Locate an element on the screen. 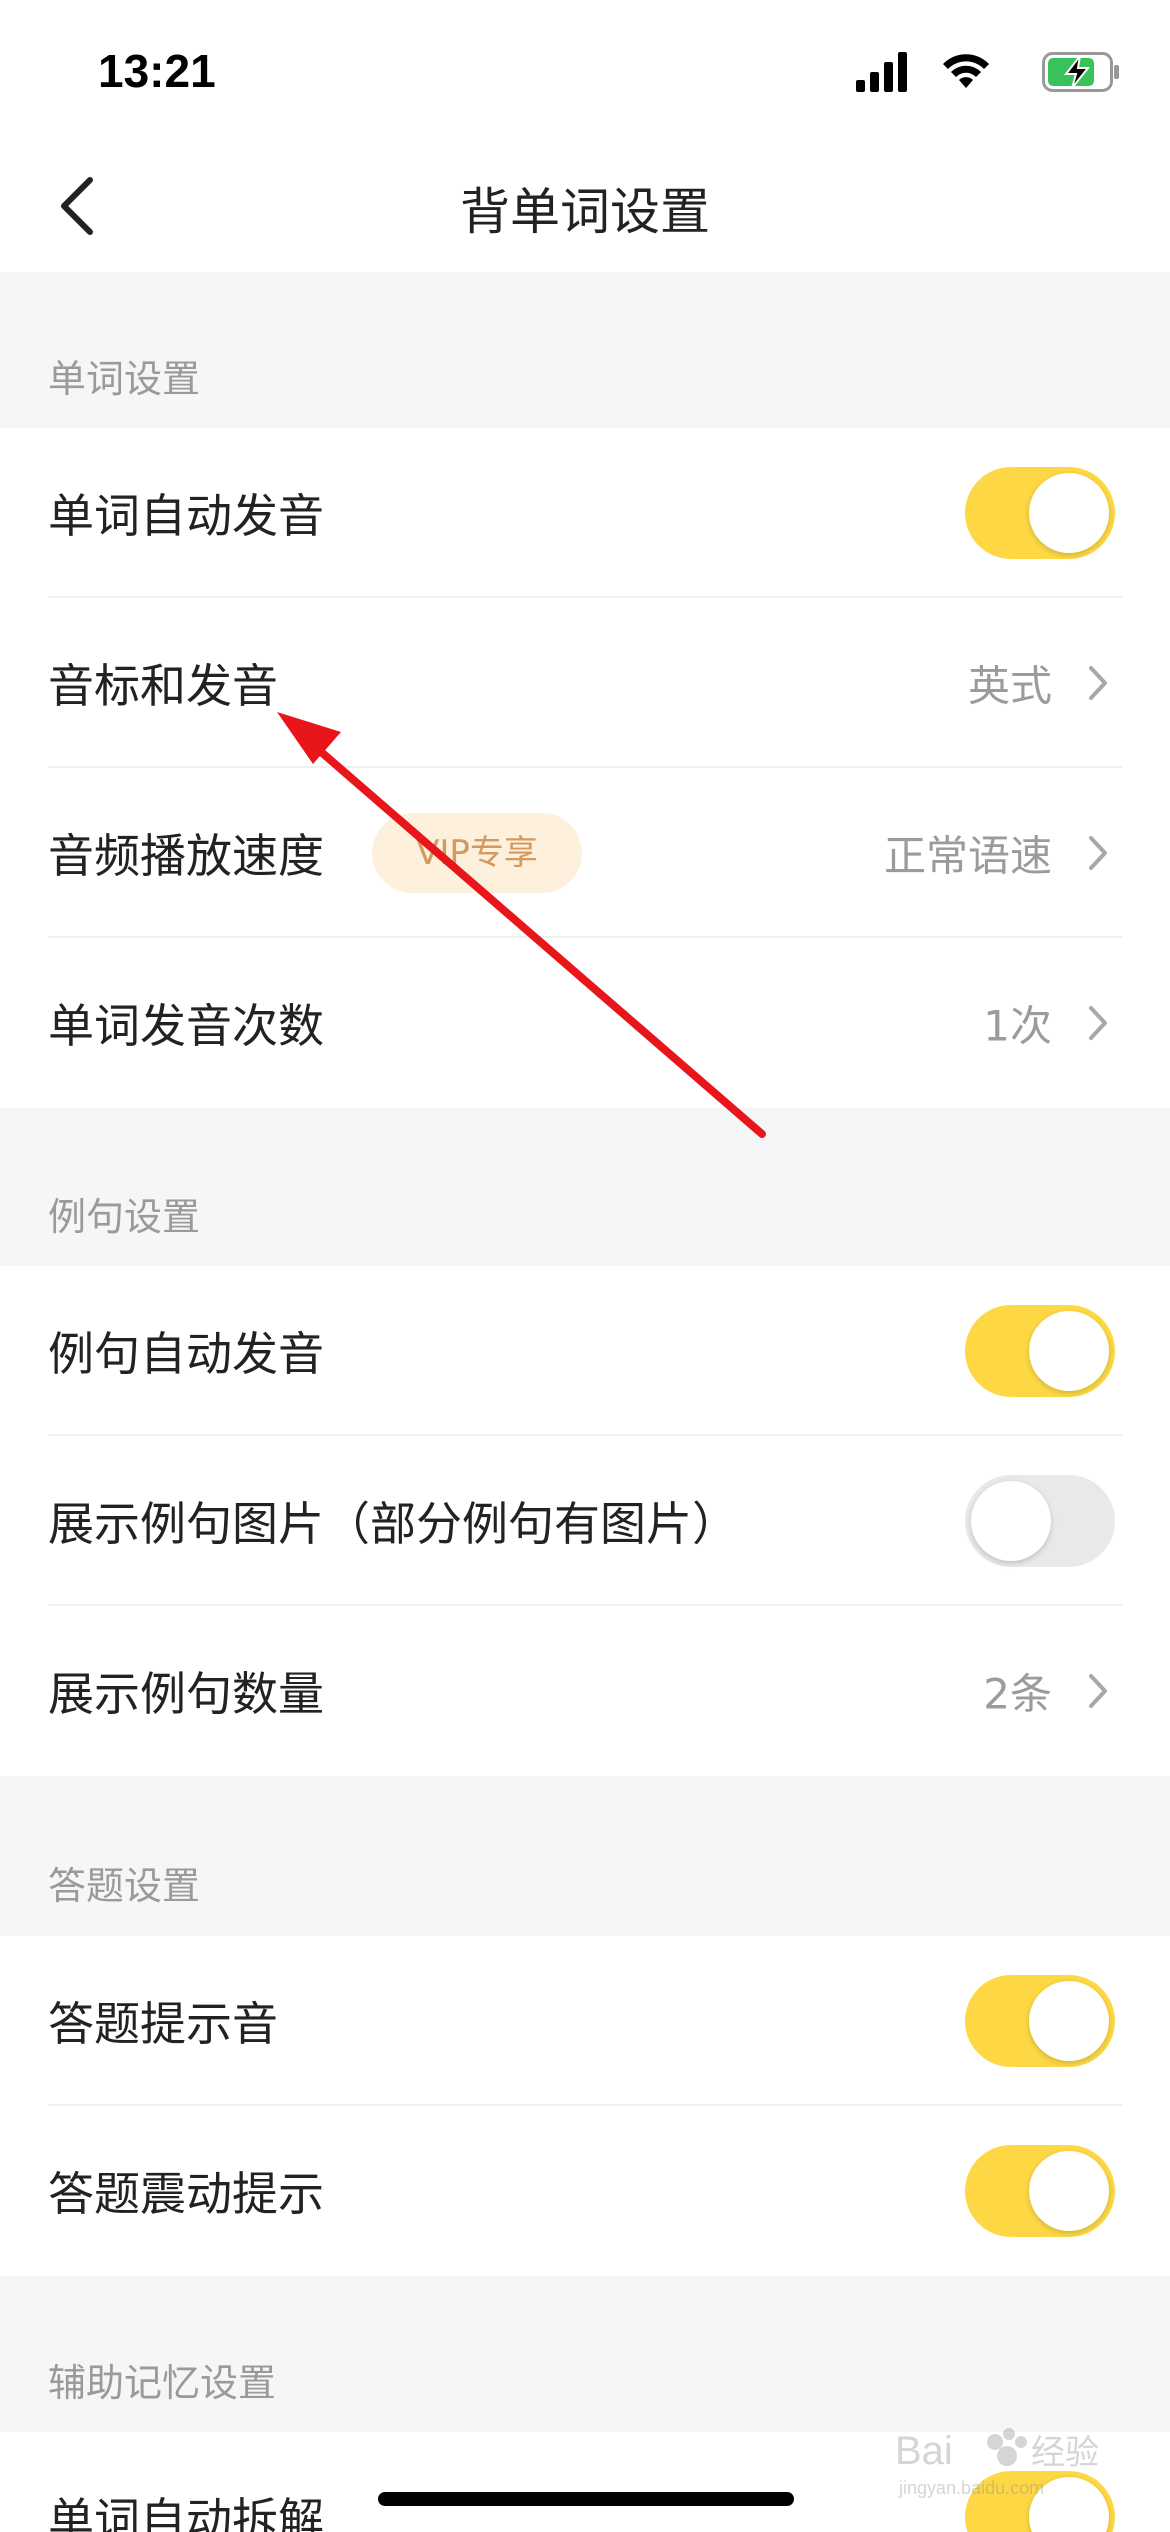  toggle-answer-vibration is located at coordinates (1040, 2191).